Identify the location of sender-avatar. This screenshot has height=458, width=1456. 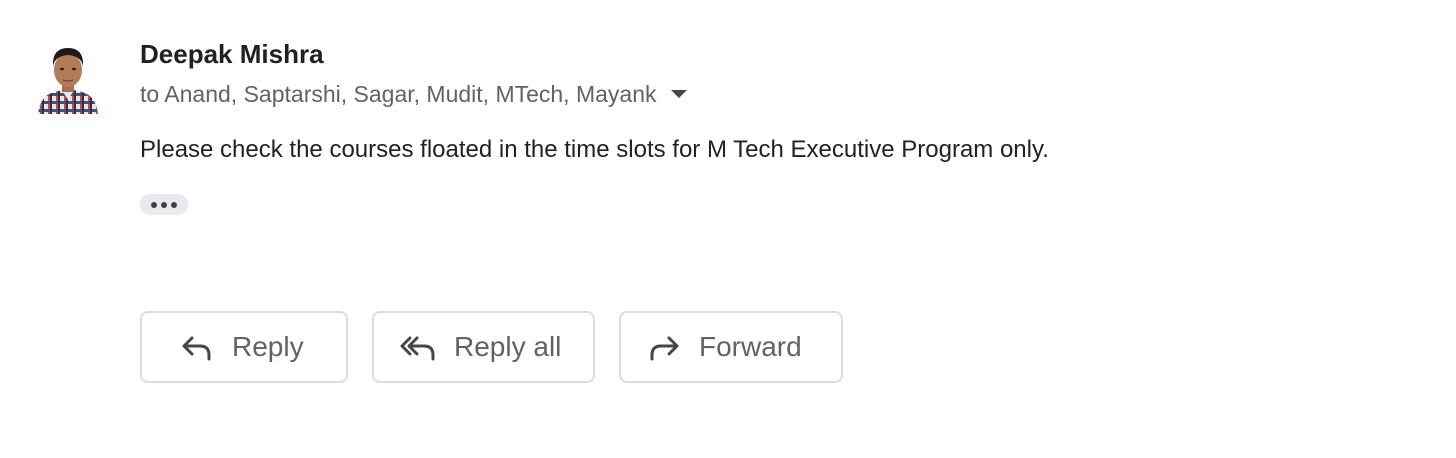
(68, 77).